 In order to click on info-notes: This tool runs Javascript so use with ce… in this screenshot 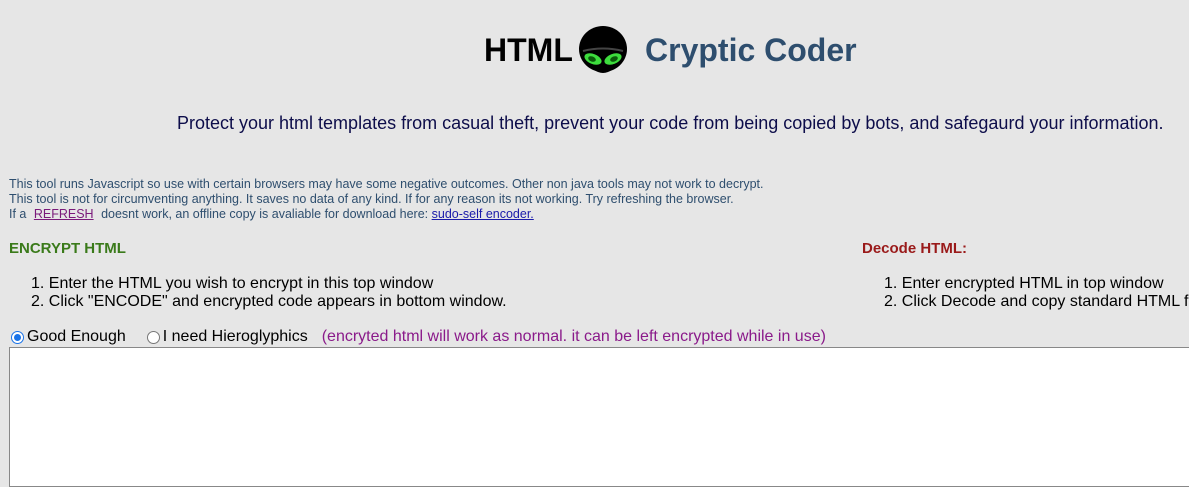, I will do `click(386, 199)`.